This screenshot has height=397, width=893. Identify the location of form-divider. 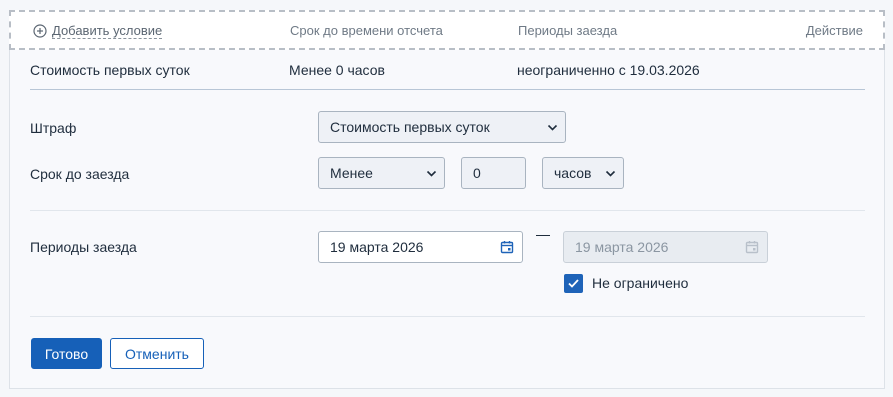
(447, 210).